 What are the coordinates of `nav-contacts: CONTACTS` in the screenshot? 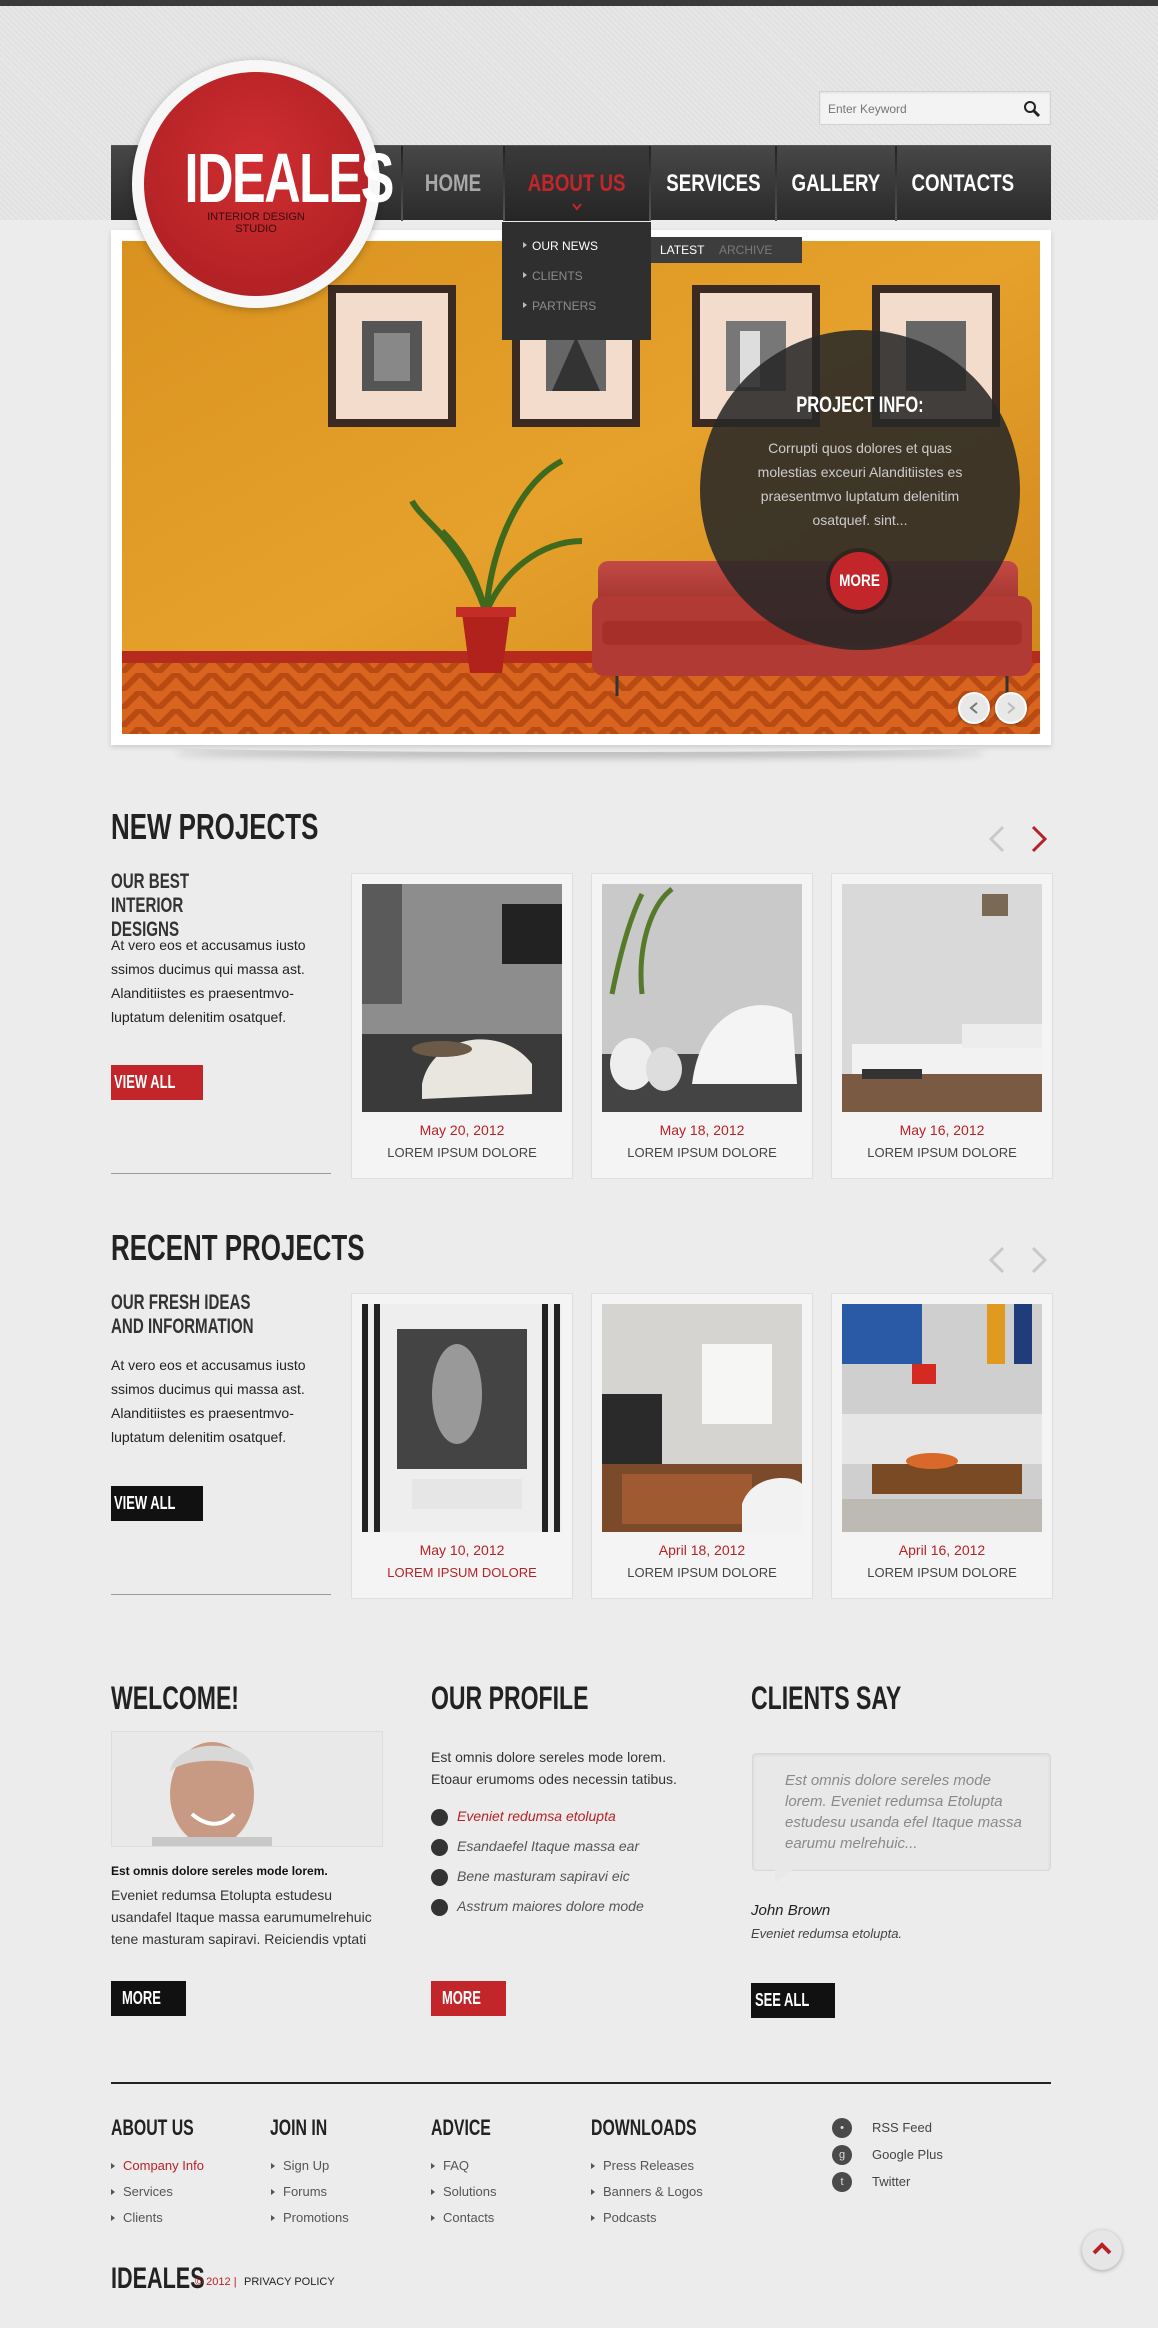 It's located at (962, 183).